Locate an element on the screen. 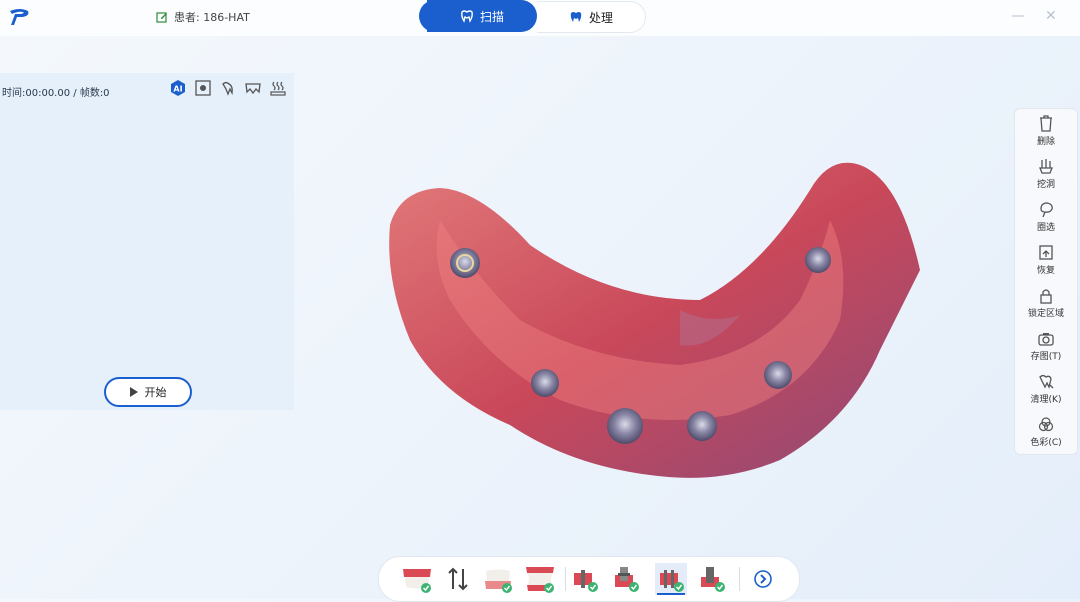 The height and width of the screenshot is (602, 1080). clean-button: 清理(K) is located at coordinates (1046, 389).